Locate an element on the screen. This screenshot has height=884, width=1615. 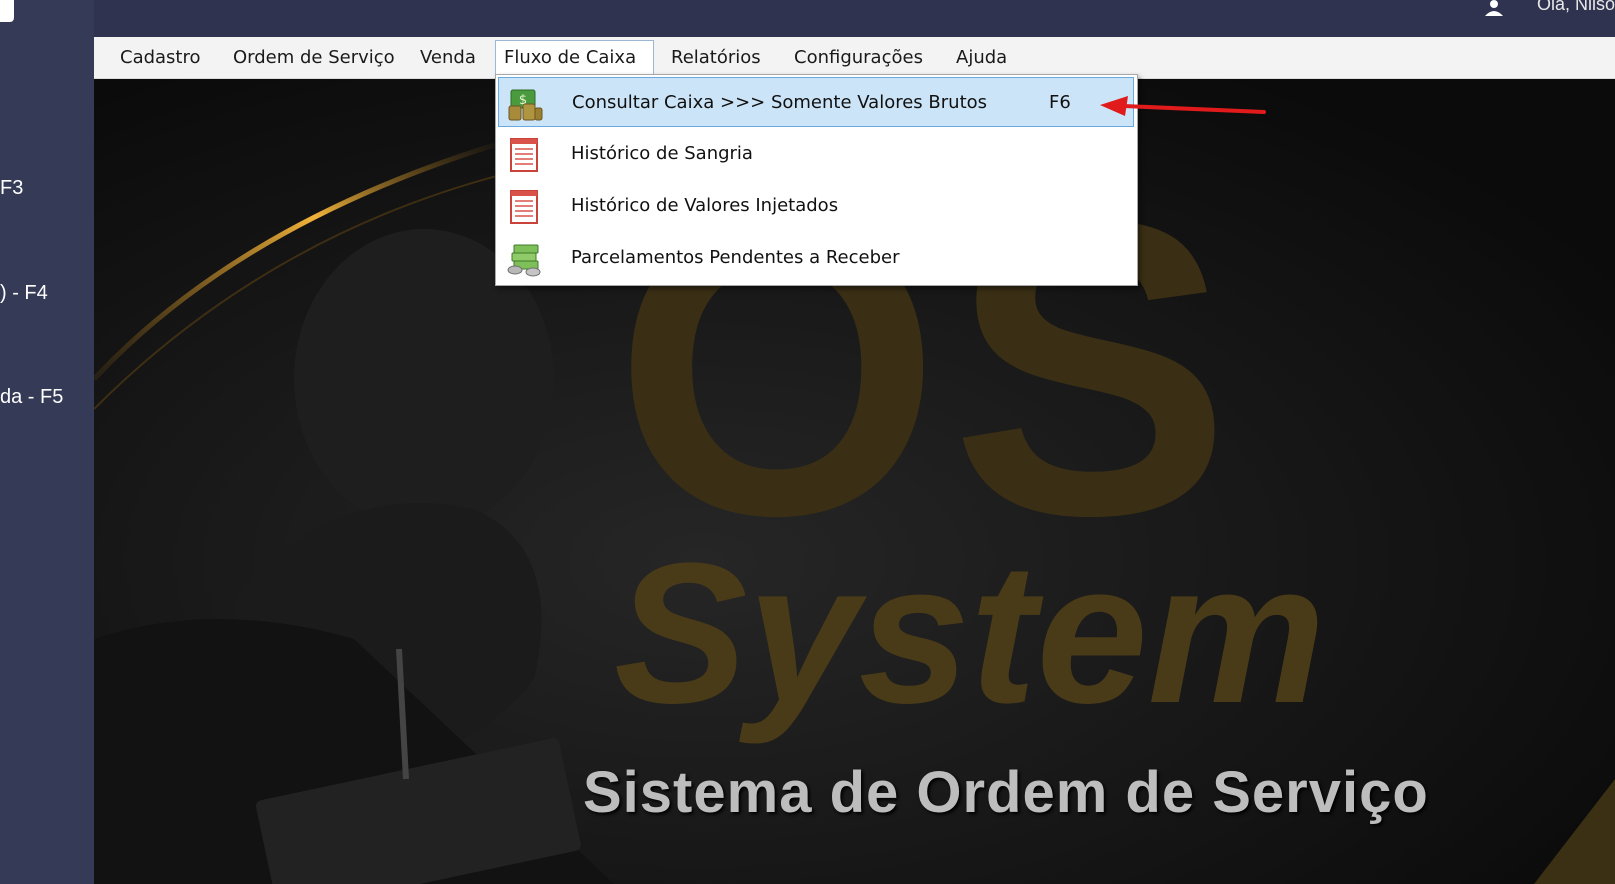
top-bar: Olá, Nilso is located at coordinates (854, 18).